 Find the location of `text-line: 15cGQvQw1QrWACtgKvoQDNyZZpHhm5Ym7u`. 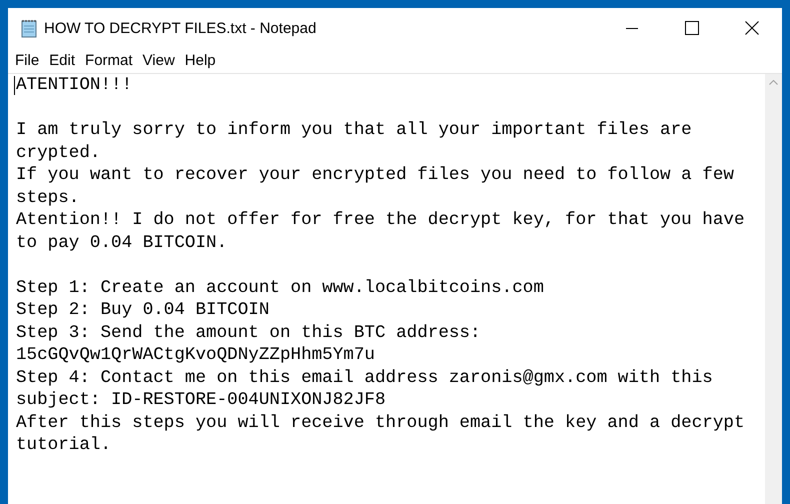

text-line: 15cGQvQw1QrWACtgKvoQDNyZZpHhm5Ym7u is located at coordinates (195, 355).